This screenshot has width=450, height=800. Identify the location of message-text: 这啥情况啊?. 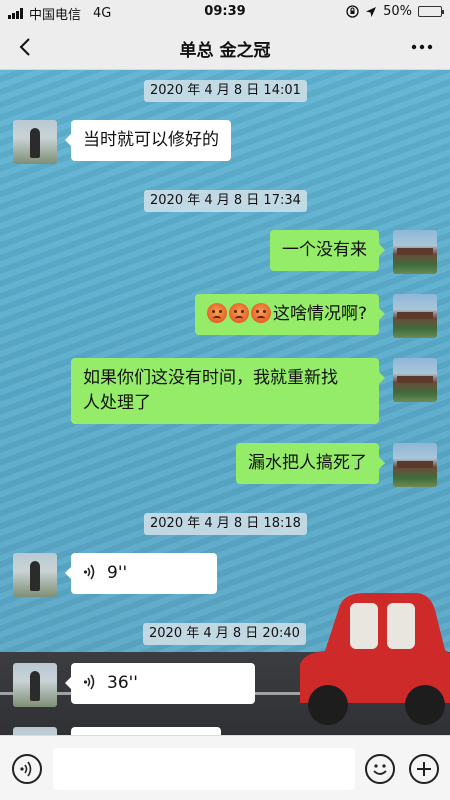
(319, 314).